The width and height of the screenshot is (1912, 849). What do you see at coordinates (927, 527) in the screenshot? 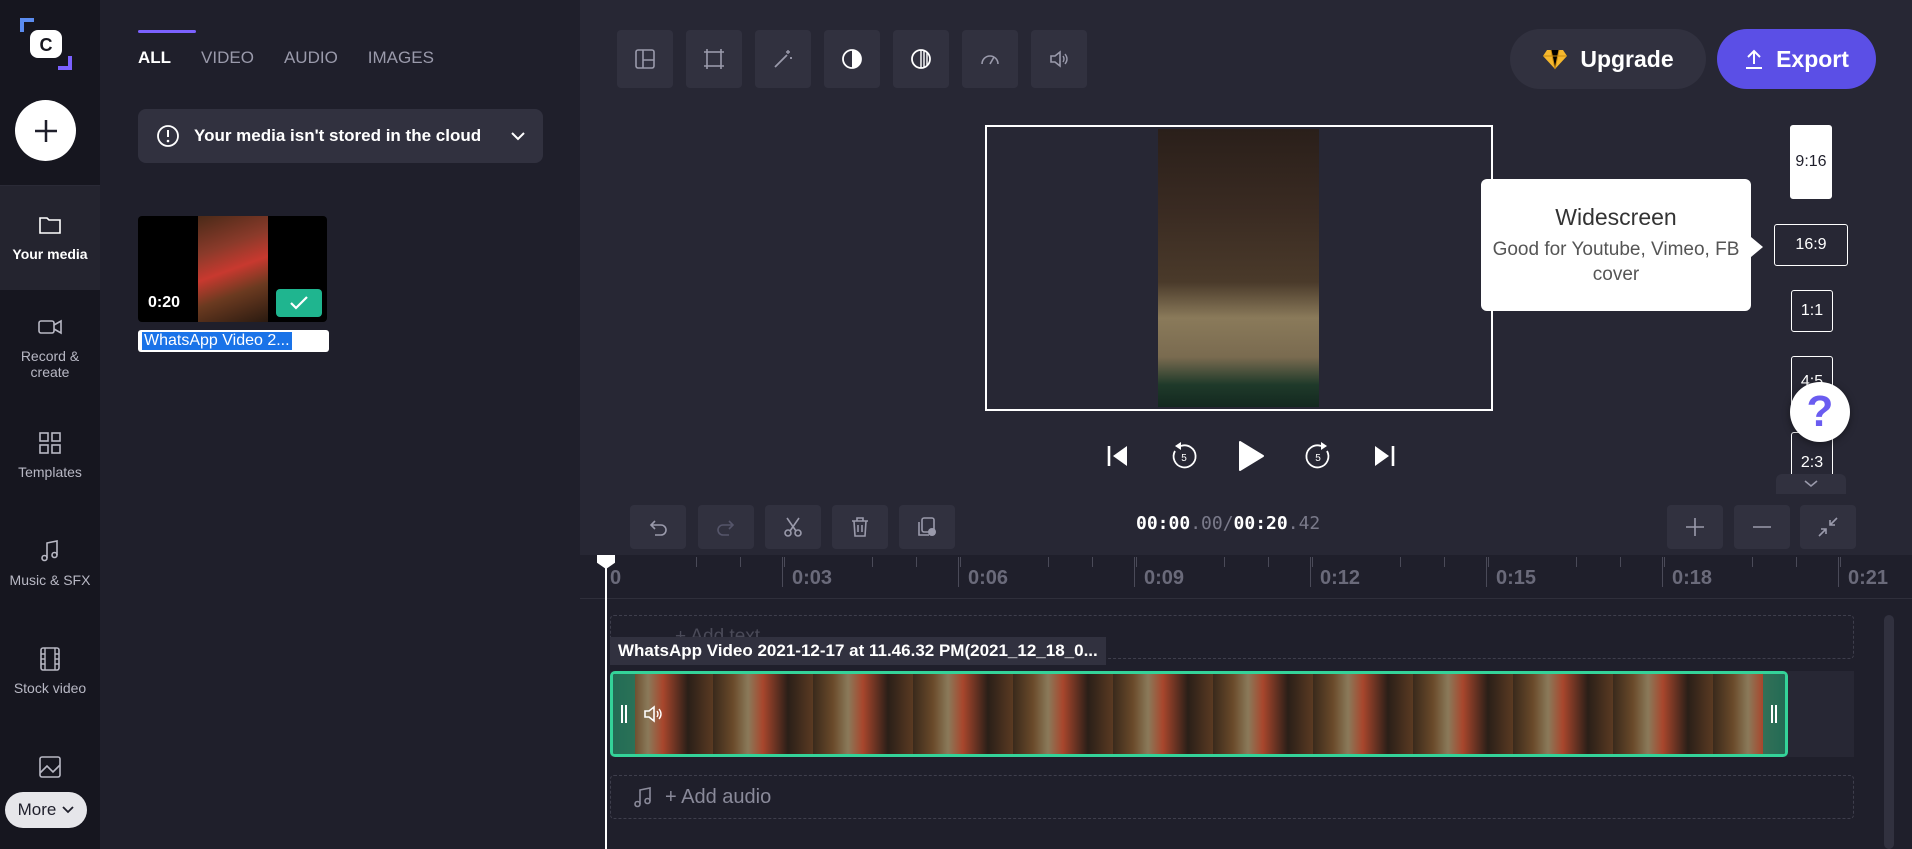
I see `duplicate-button` at bounding box center [927, 527].